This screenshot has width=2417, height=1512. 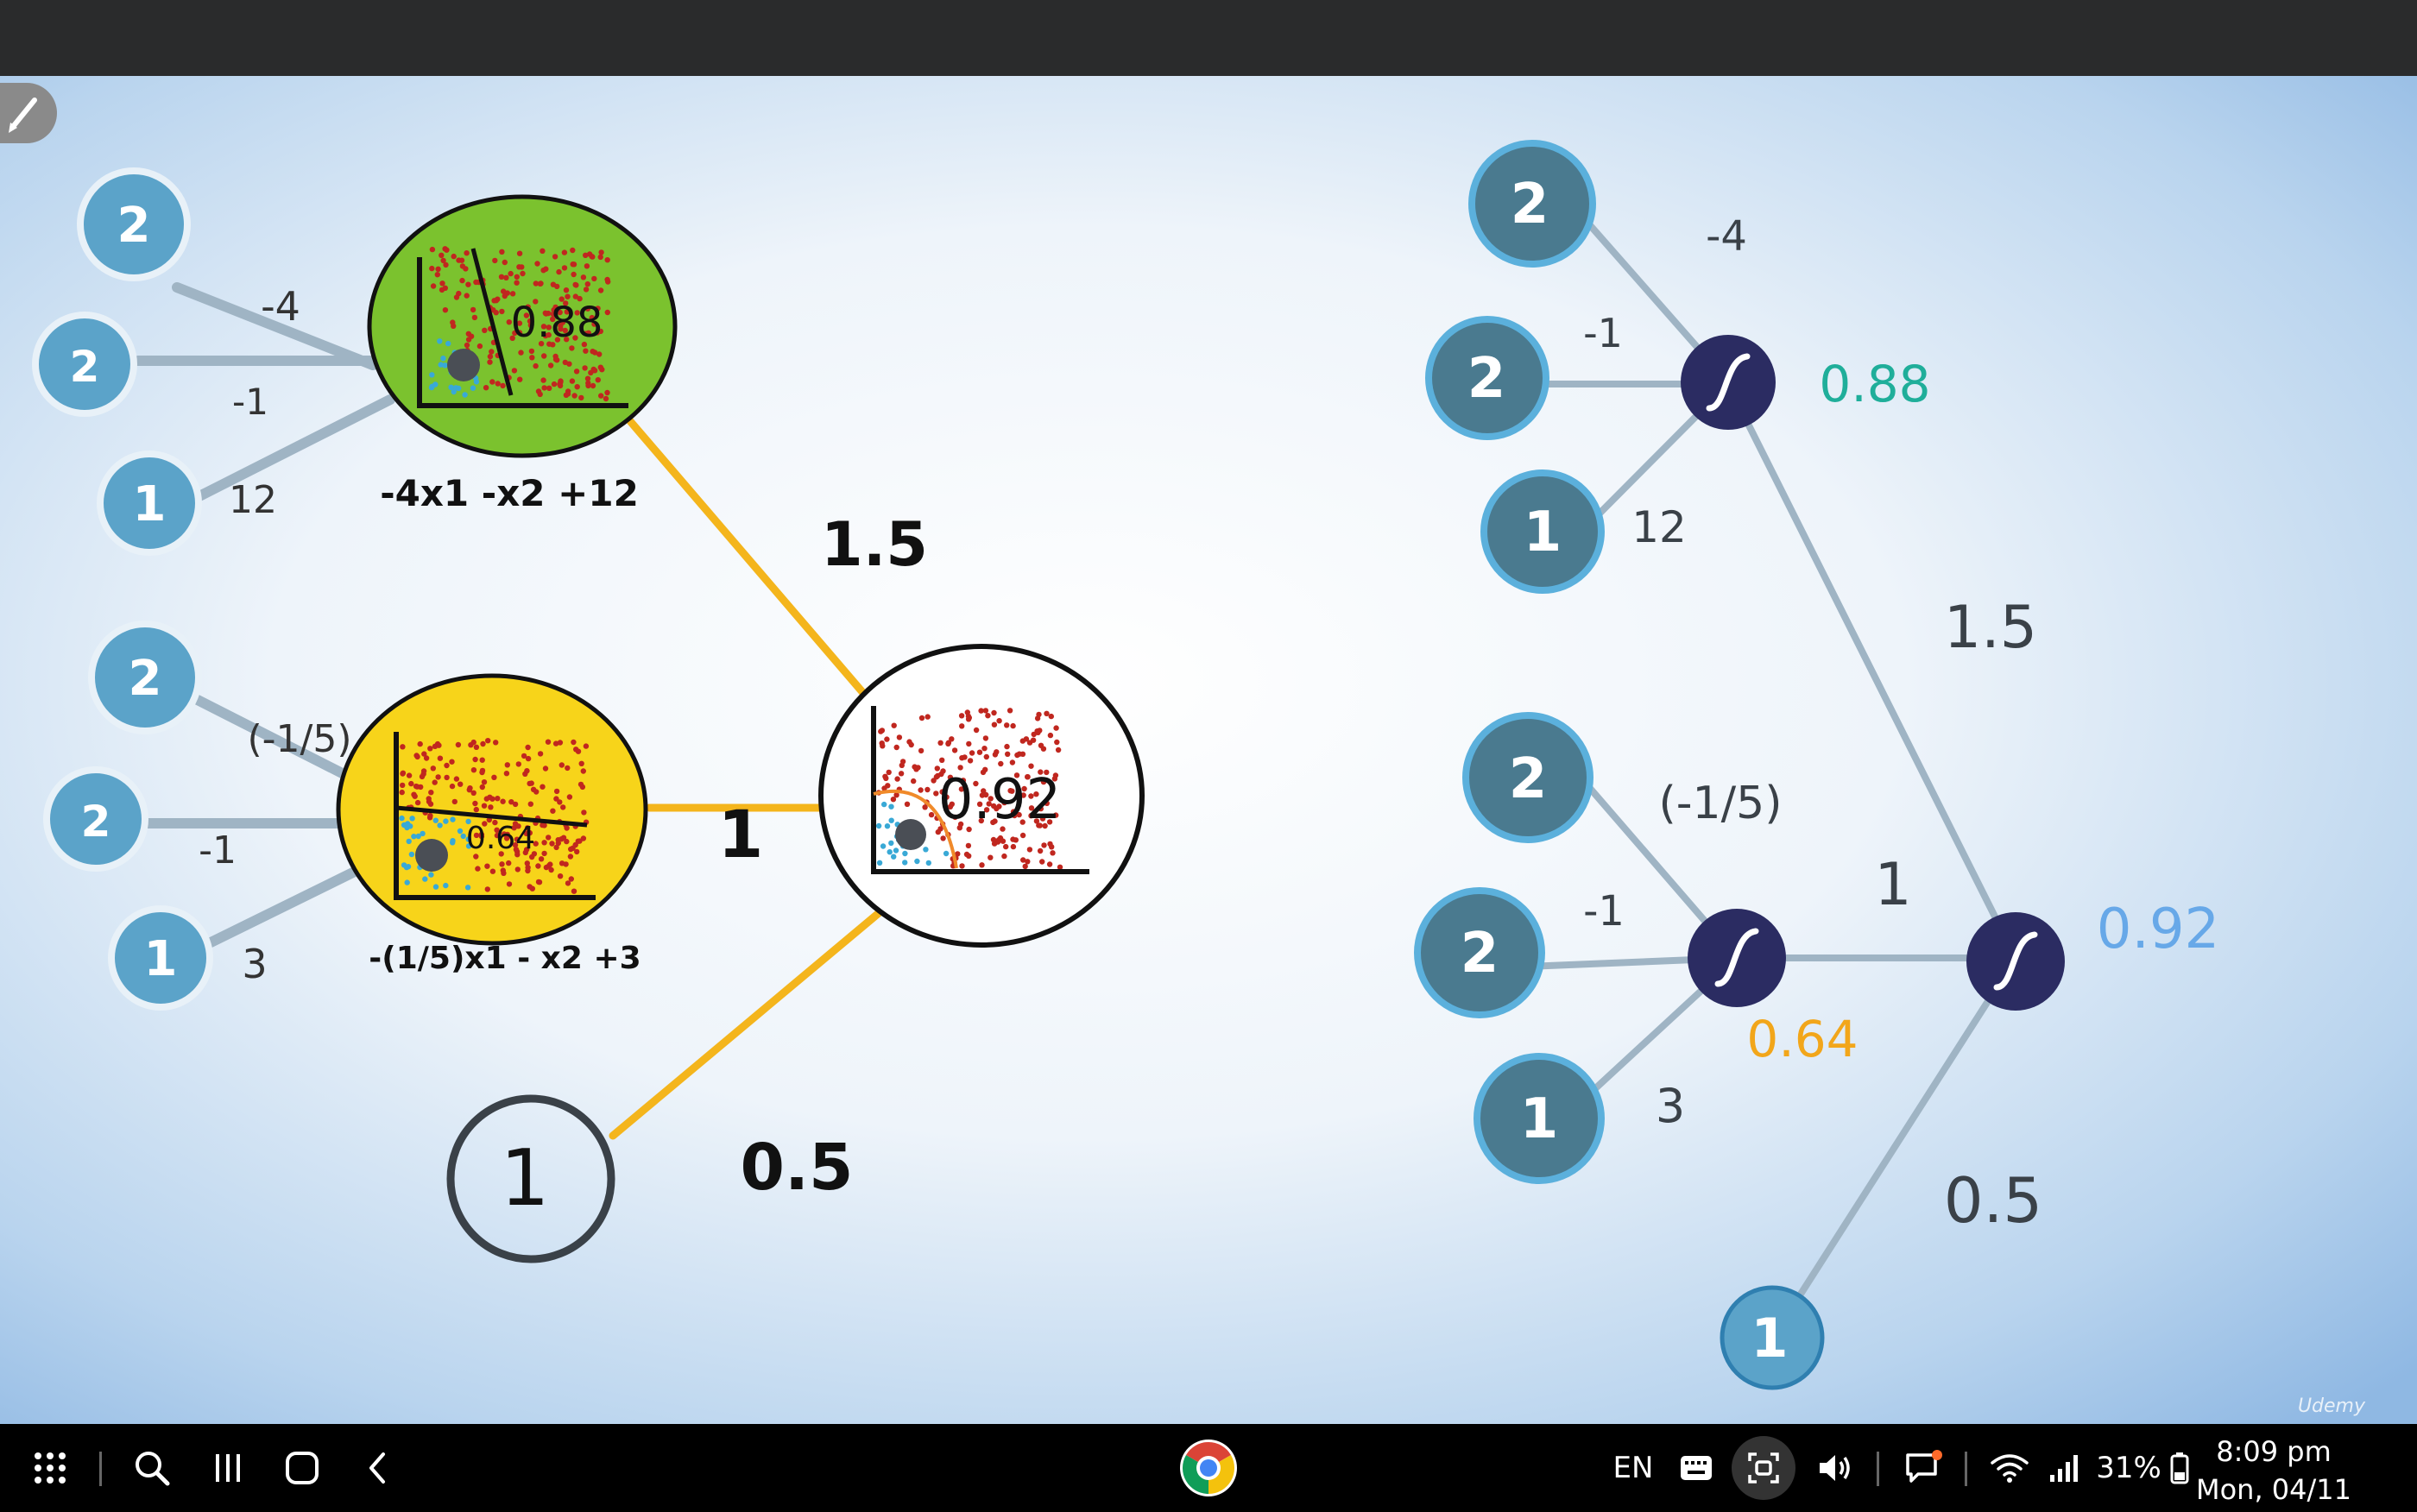 What do you see at coordinates (299, 739) in the screenshot?
I see `weight-mid-1: (-1/5)` at bounding box center [299, 739].